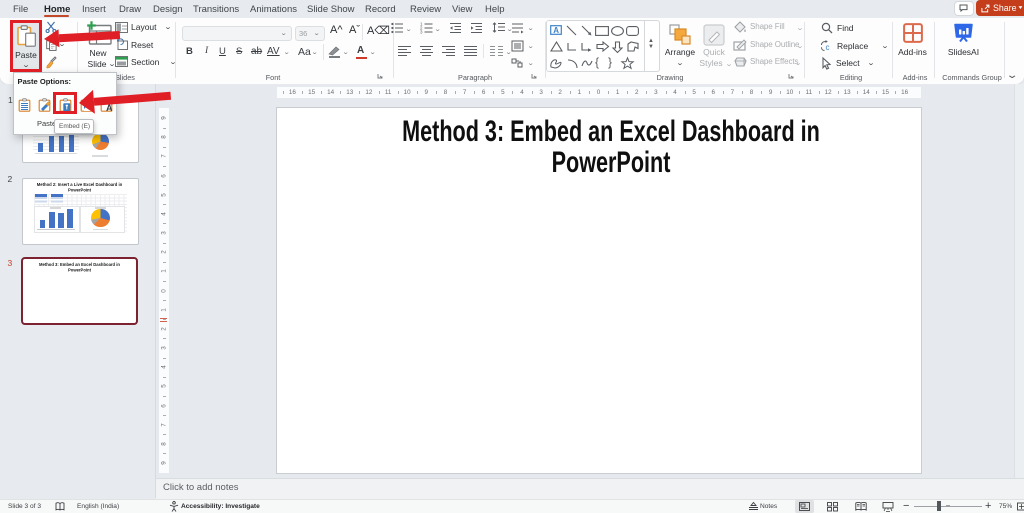 The width and height of the screenshot is (1024, 513). Describe the element at coordinates (421, 32) in the screenshot. I see `svg-text: 3` at that location.